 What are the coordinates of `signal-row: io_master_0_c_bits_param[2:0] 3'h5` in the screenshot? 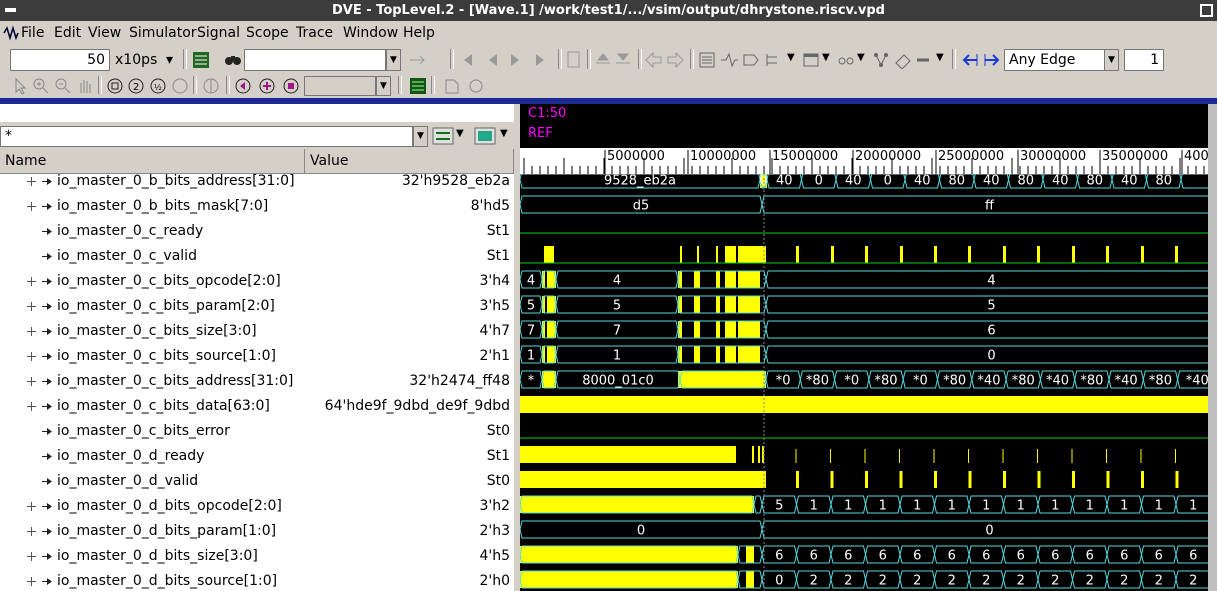 It's located at (257, 306).